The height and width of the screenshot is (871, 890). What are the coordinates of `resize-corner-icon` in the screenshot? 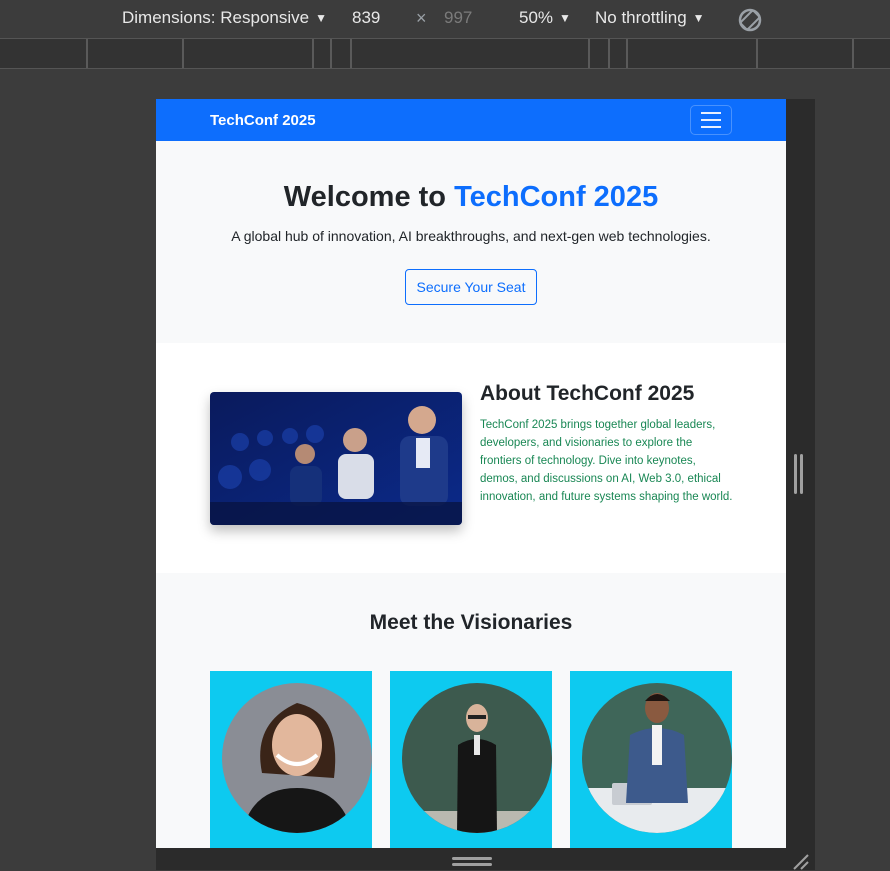 It's located at (800, 861).